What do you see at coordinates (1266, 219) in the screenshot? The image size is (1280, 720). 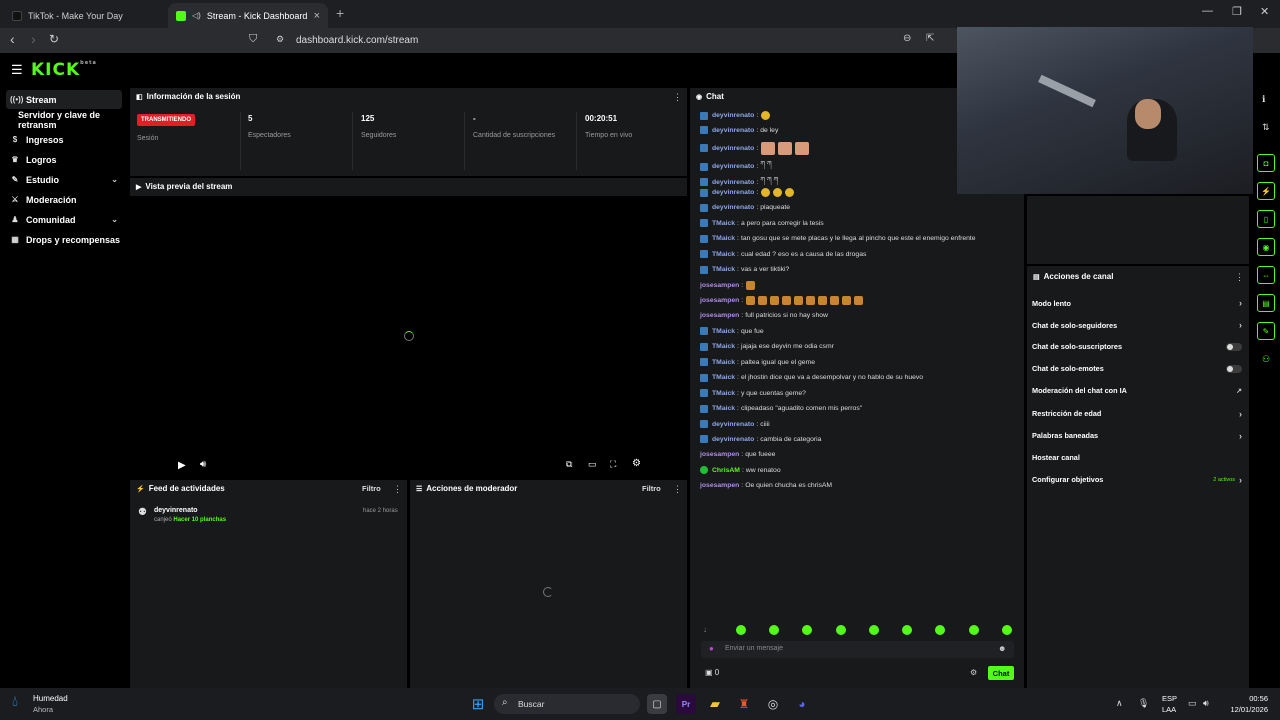 I see `rail-button-list: ▯` at bounding box center [1266, 219].